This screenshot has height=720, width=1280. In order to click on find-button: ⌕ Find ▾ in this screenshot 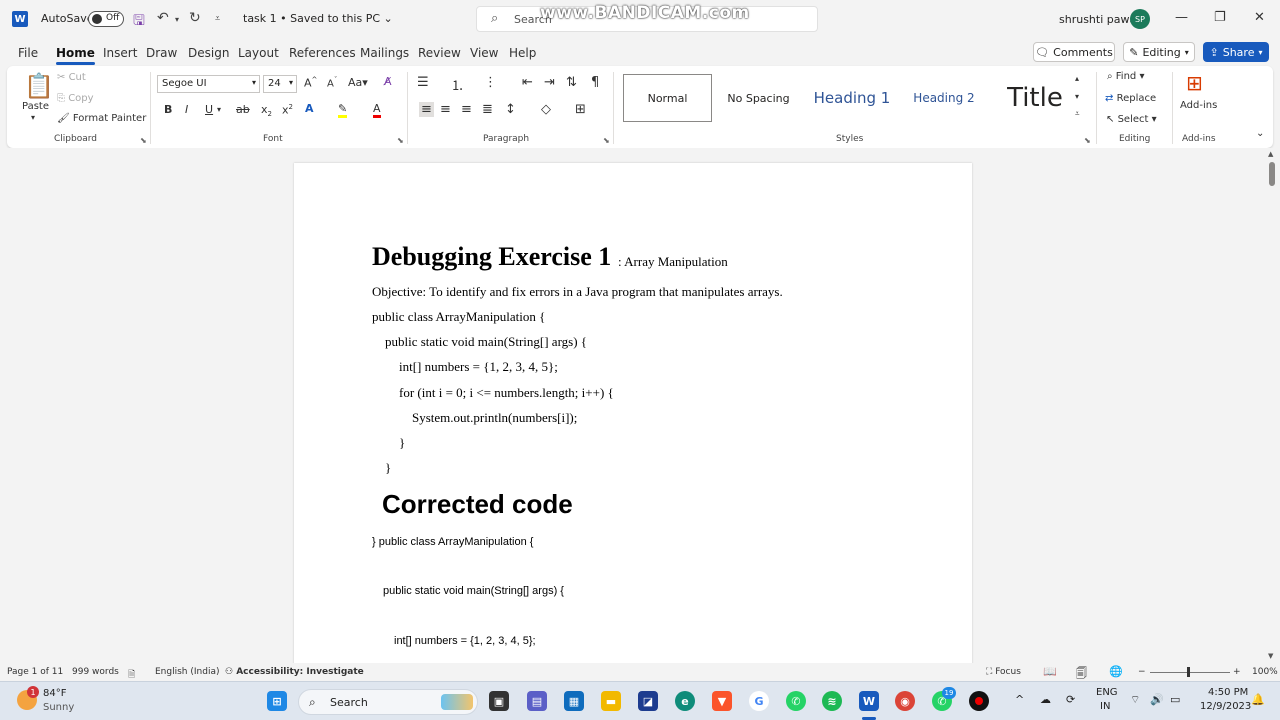, I will do `click(1125, 76)`.